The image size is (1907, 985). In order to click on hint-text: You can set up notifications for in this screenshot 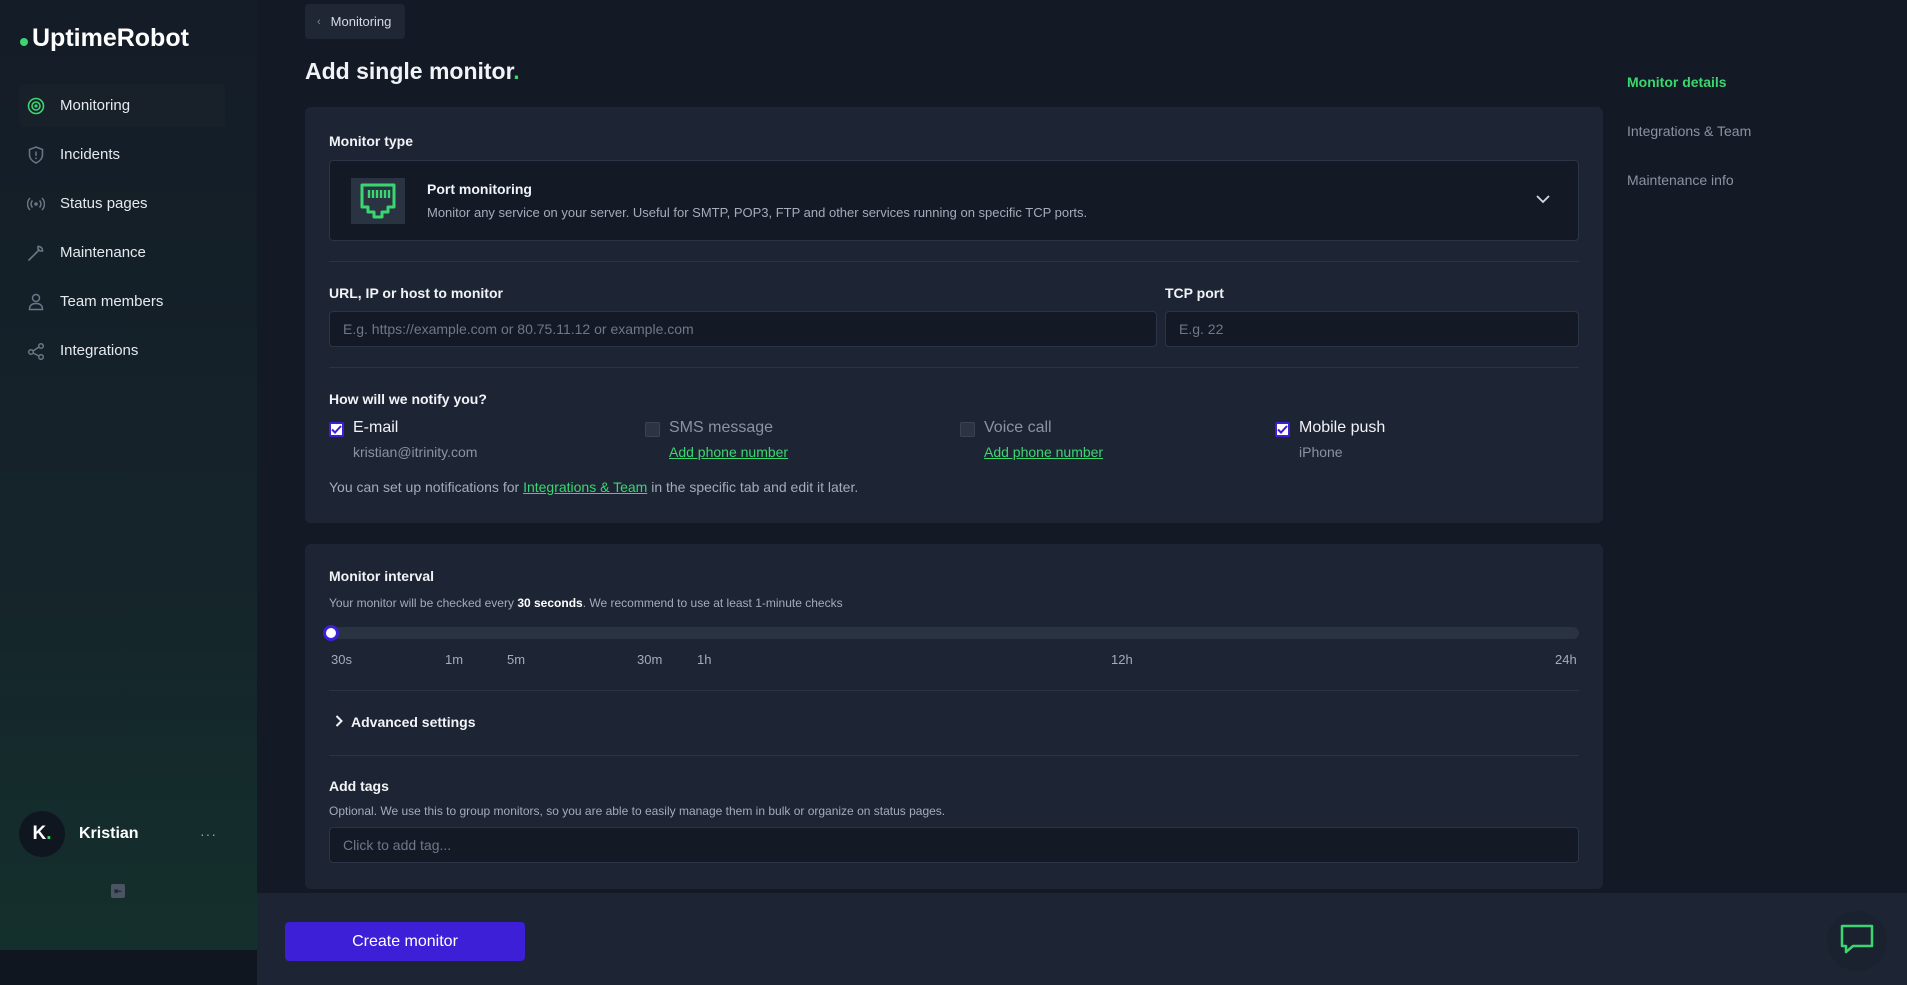, I will do `click(426, 487)`.